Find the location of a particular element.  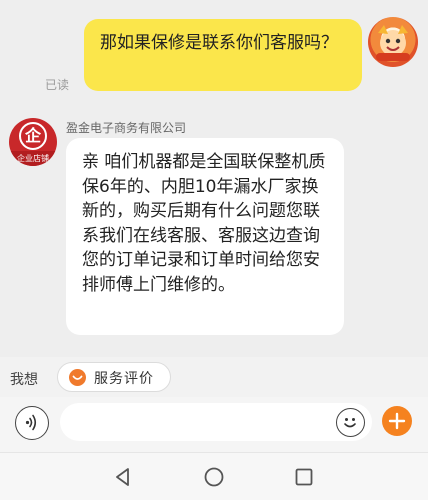

shop-avatar: 企 企业店铺 is located at coordinates (33, 142).